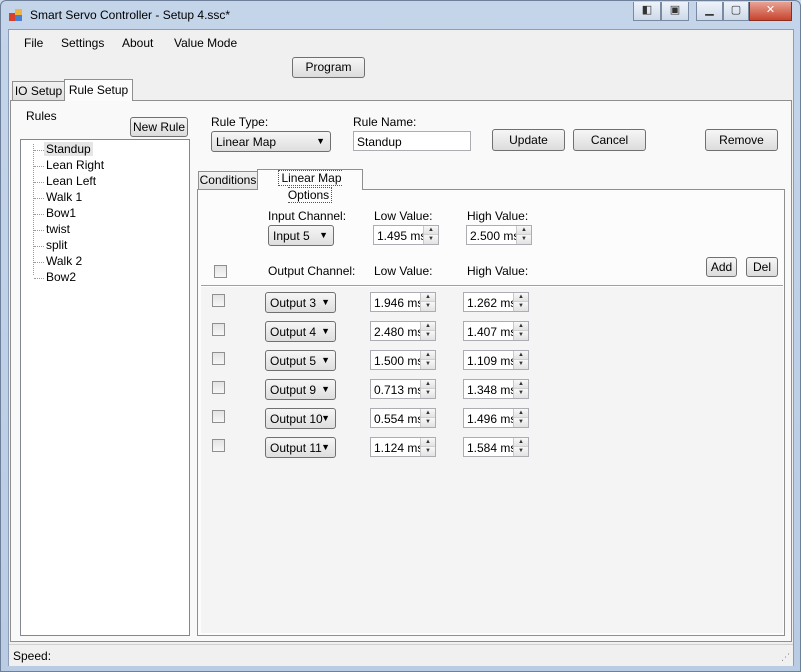 The height and width of the screenshot is (672, 801). What do you see at coordinates (403, 360) in the screenshot?
I see `output-low-spinner: 1.500 ms ▲ ▼` at bounding box center [403, 360].